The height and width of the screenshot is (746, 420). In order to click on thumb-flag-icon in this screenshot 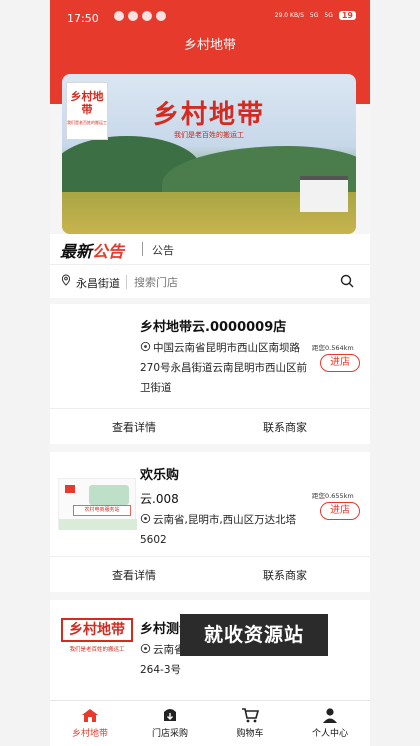, I will do `click(70, 489)`.